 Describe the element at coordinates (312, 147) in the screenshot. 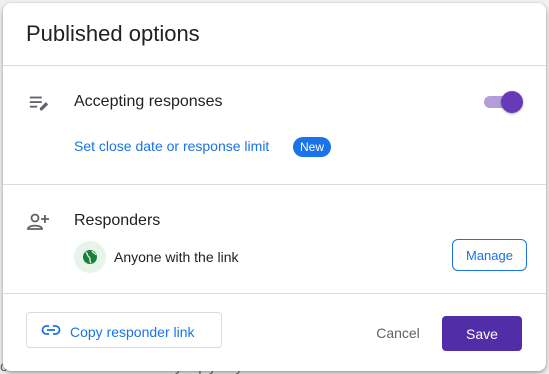

I see `new-badge: New` at that location.